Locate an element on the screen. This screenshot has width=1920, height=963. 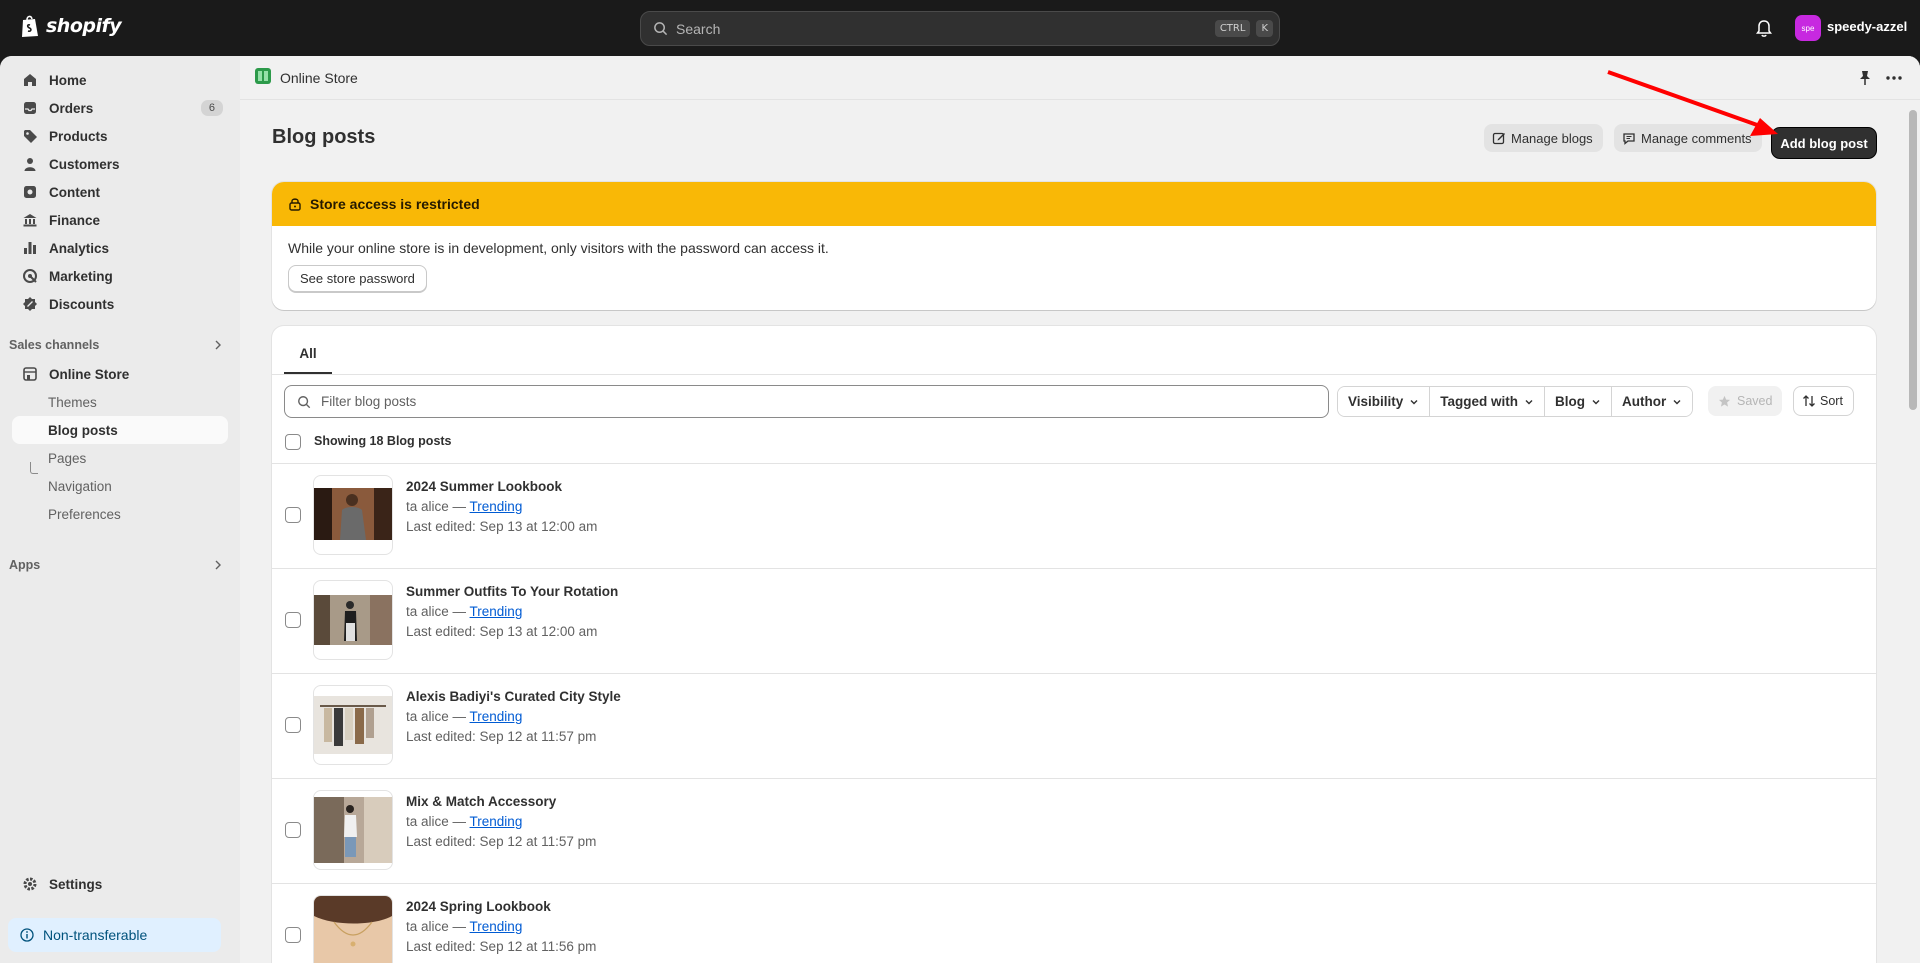
person-icon is located at coordinates (30, 164).